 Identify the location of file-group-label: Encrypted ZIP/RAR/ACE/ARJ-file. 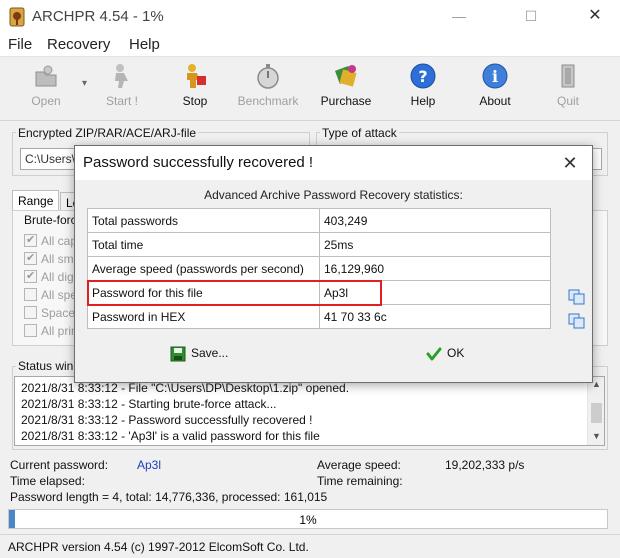
(107, 133).